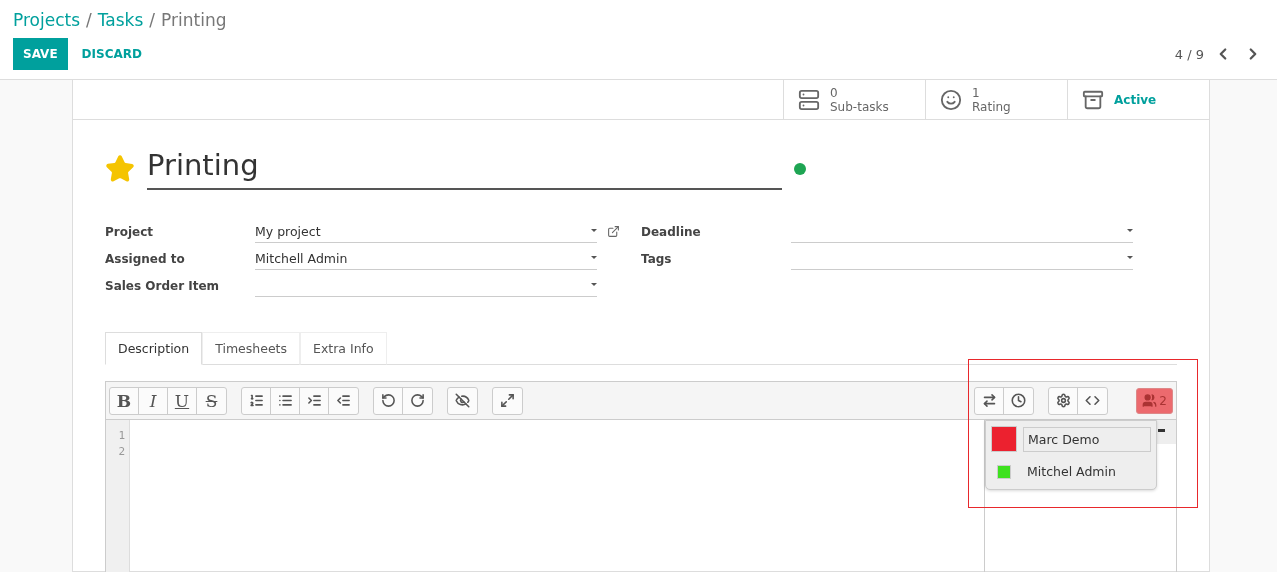 Image resolution: width=1277 pixels, height=572 pixels. I want to click on eye-slash-icon, so click(462, 400).